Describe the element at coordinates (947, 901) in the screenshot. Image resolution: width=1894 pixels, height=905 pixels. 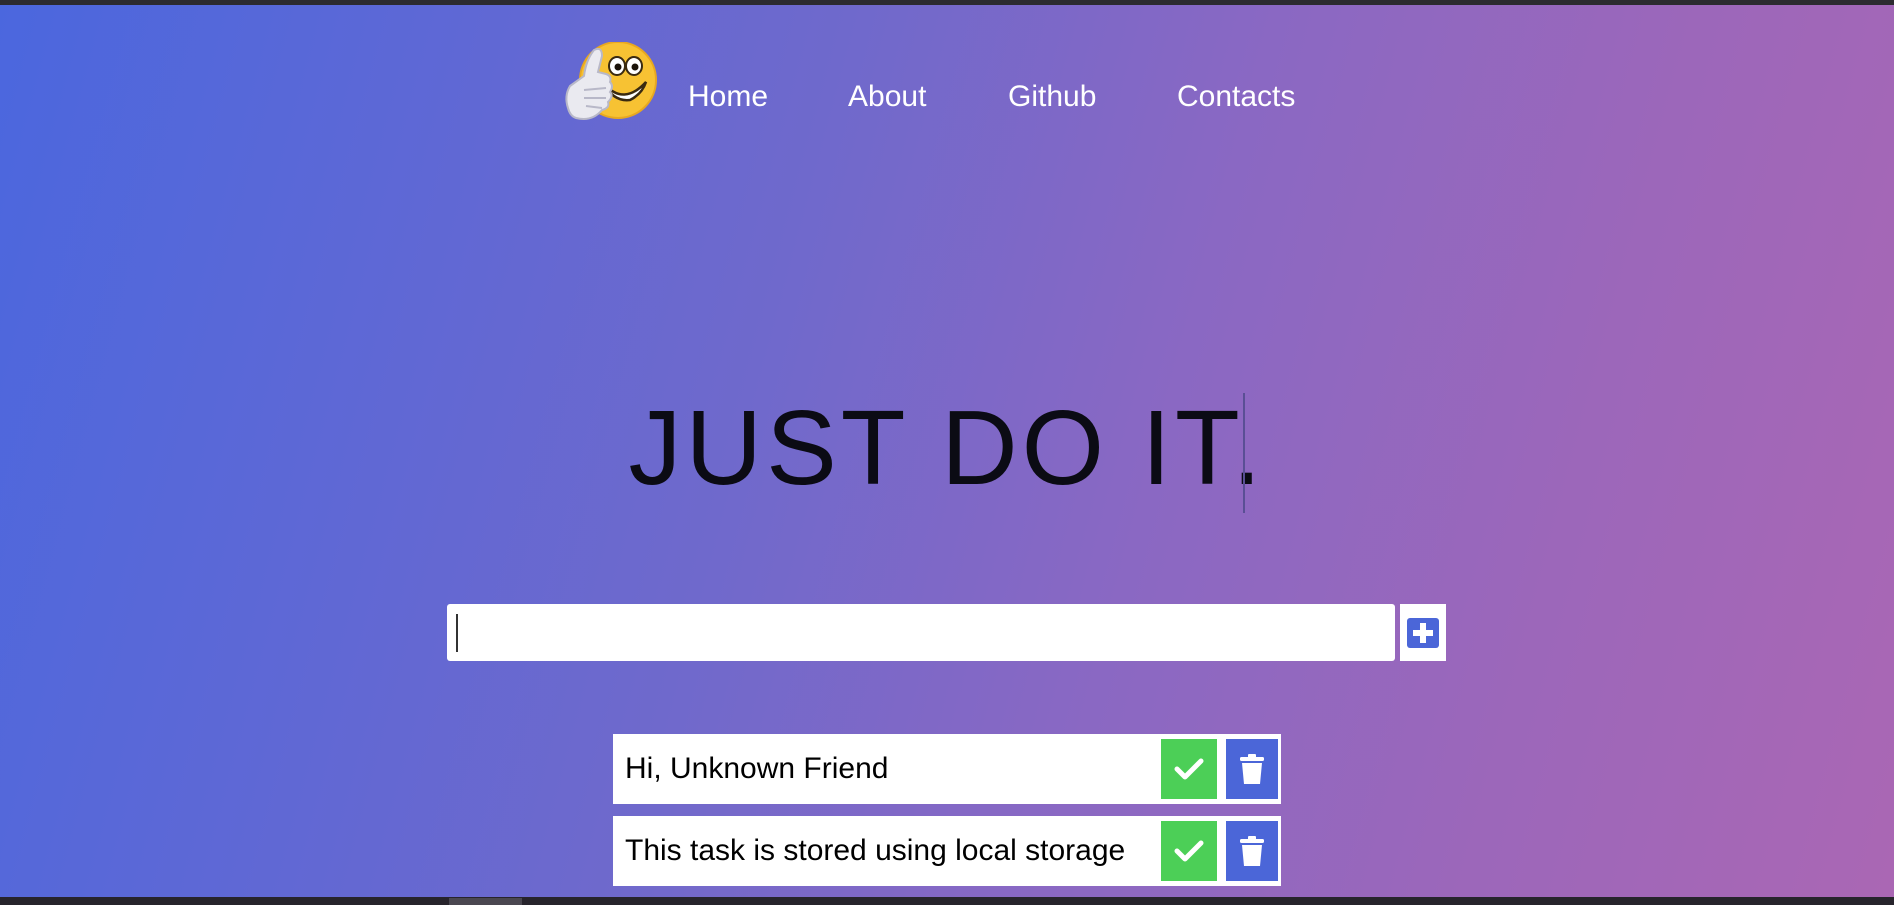
I see `window-bottom-border` at that location.